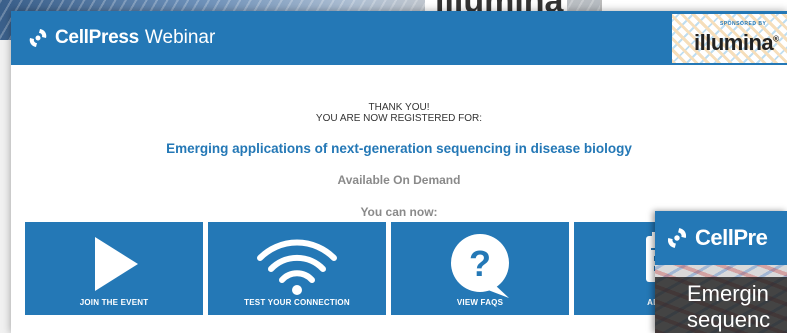  I want to click on overlay-brand: CellPre, so click(731, 237).